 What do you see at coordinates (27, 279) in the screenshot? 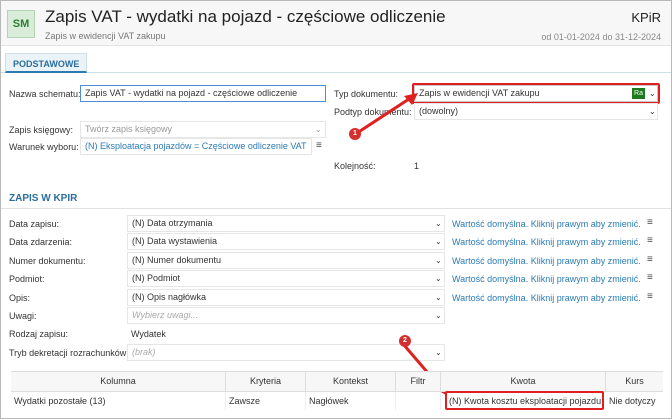
I see `subject-label: Podmiot:` at bounding box center [27, 279].